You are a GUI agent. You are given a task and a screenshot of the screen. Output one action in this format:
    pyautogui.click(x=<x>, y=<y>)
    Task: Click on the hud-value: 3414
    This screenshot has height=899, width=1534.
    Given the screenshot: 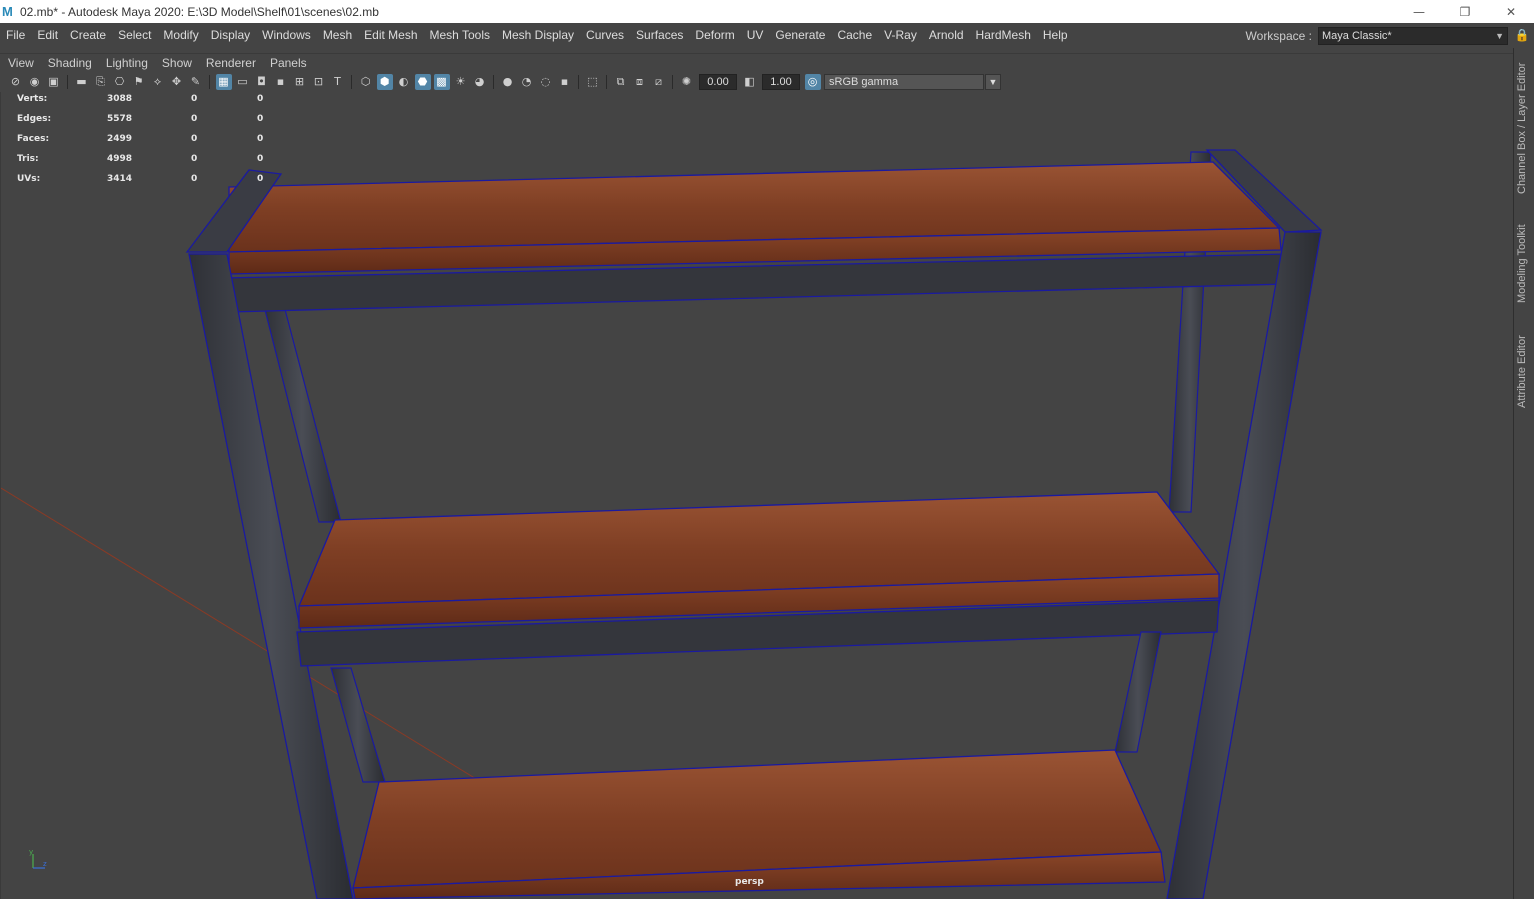 What is the action you would take?
    pyautogui.click(x=120, y=179)
    